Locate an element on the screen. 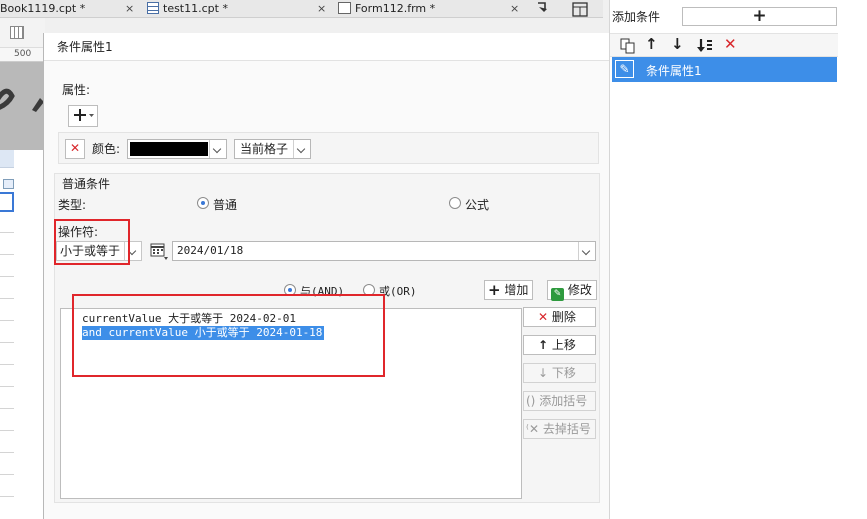 This screenshot has height=519, width=867. tab-test11: test11.cpt * × is located at coordinates (236, 9).